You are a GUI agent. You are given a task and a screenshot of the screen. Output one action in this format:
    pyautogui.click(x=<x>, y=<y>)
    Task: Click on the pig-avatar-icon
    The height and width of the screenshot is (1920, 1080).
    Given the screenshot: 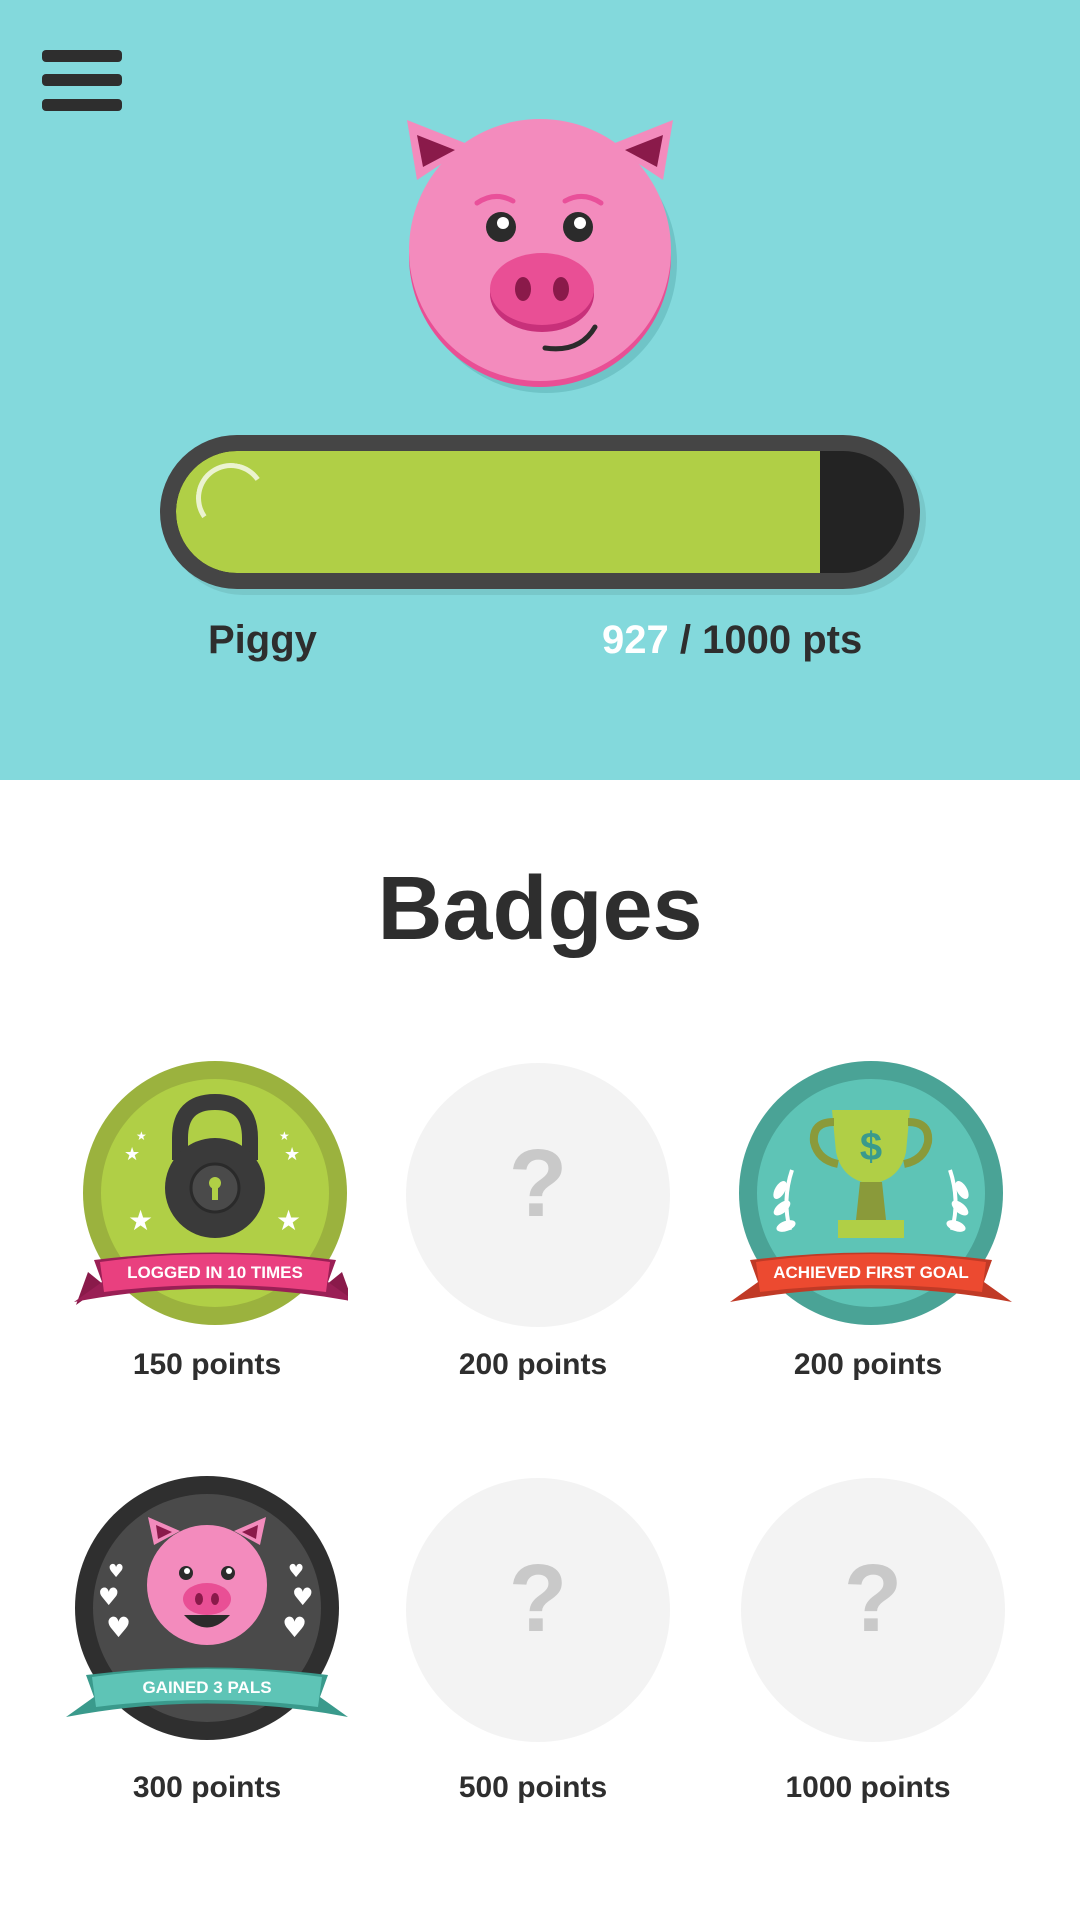 What is the action you would take?
    pyautogui.click(x=542, y=256)
    